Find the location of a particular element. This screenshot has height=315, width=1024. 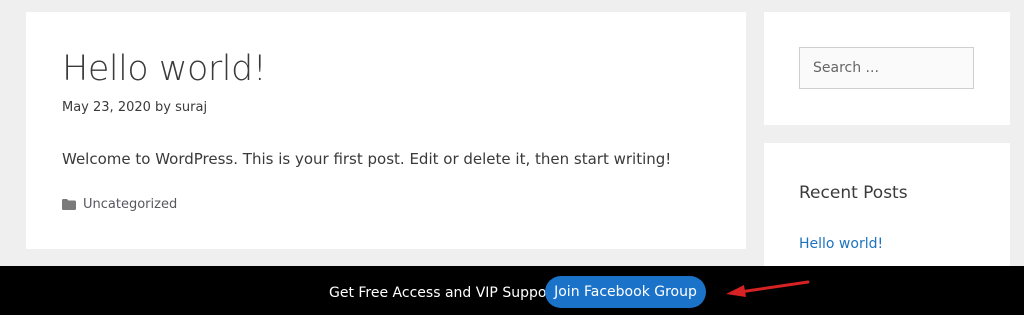

post-meta: May 23, 2020 by suraj is located at coordinates (134, 107).